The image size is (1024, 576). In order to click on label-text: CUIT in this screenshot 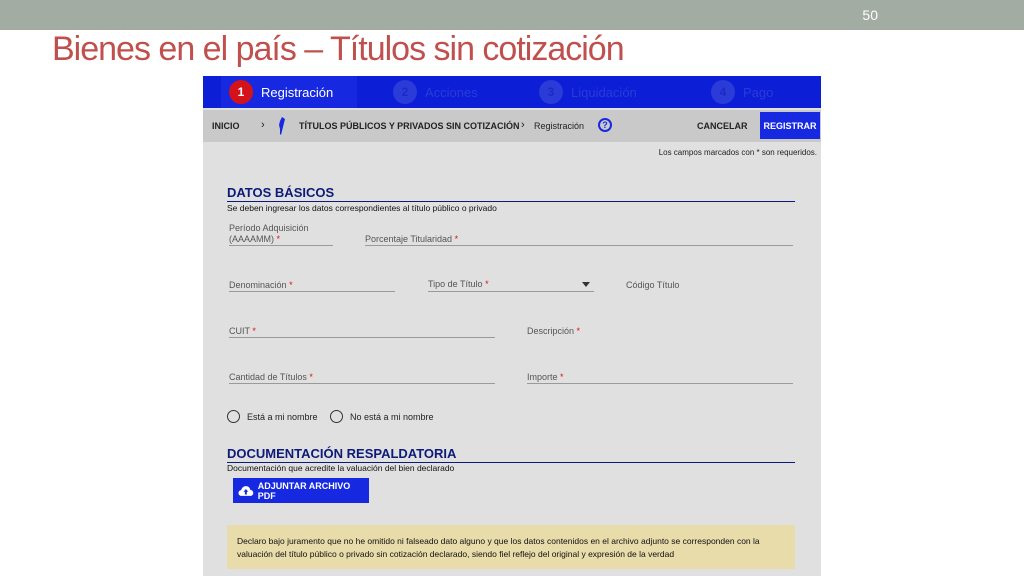, I will do `click(239, 331)`.